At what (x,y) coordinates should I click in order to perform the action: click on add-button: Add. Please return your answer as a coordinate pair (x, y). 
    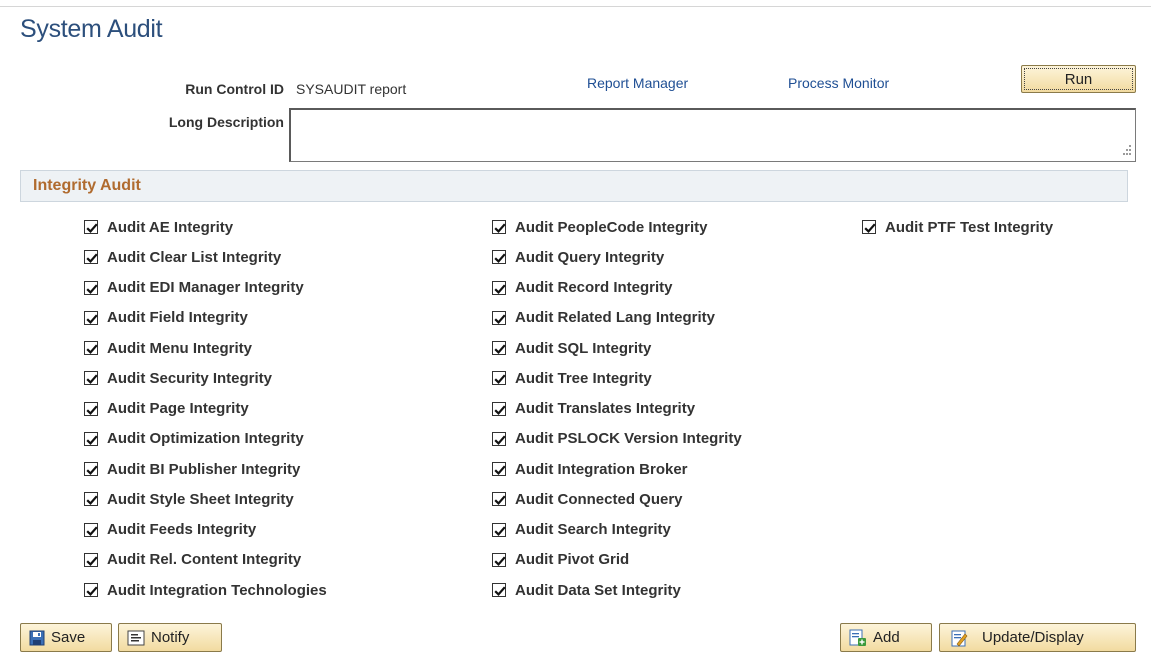
    Looking at the image, I should click on (886, 637).